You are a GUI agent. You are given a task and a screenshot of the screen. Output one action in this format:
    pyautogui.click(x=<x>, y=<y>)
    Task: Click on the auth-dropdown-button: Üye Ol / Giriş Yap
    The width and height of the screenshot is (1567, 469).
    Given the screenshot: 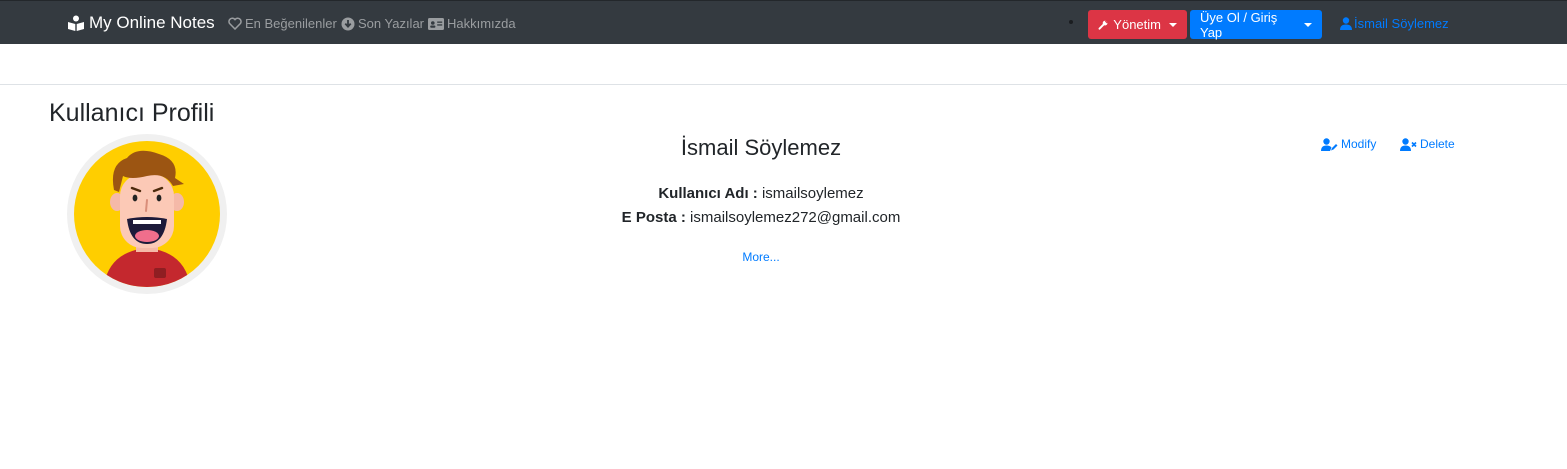 What is the action you would take?
    pyautogui.click(x=1256, y=24)
    